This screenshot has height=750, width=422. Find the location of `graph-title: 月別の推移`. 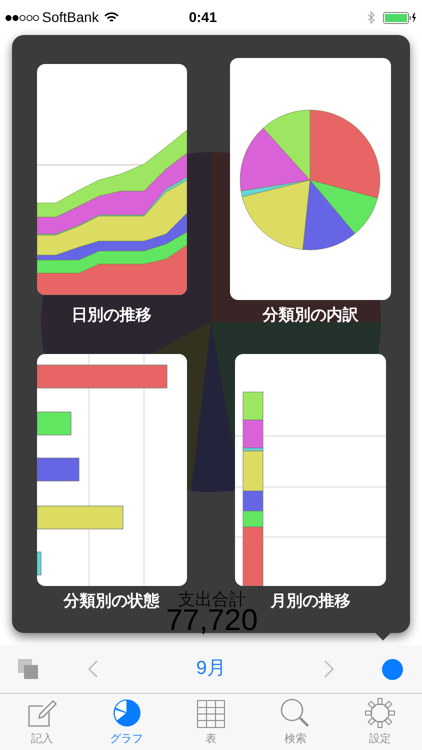

graph-title: 月別の推移 is located at coordinates (310, 602).